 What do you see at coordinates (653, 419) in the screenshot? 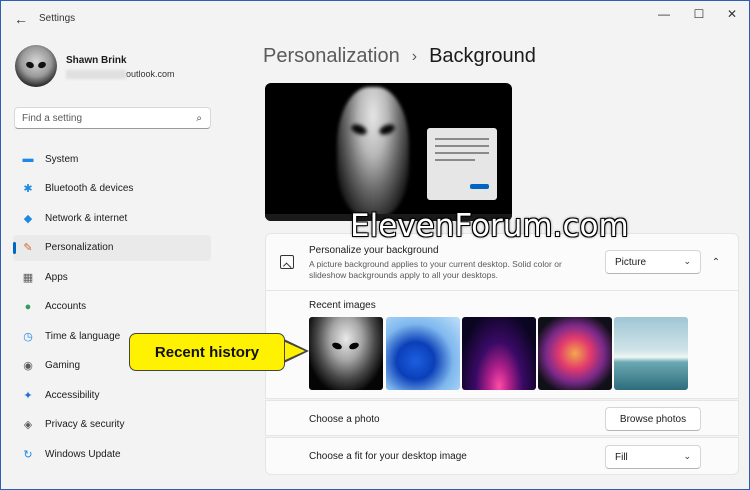
I see `browse-photos-button: Browse photos` at bounding box center [653, 419].